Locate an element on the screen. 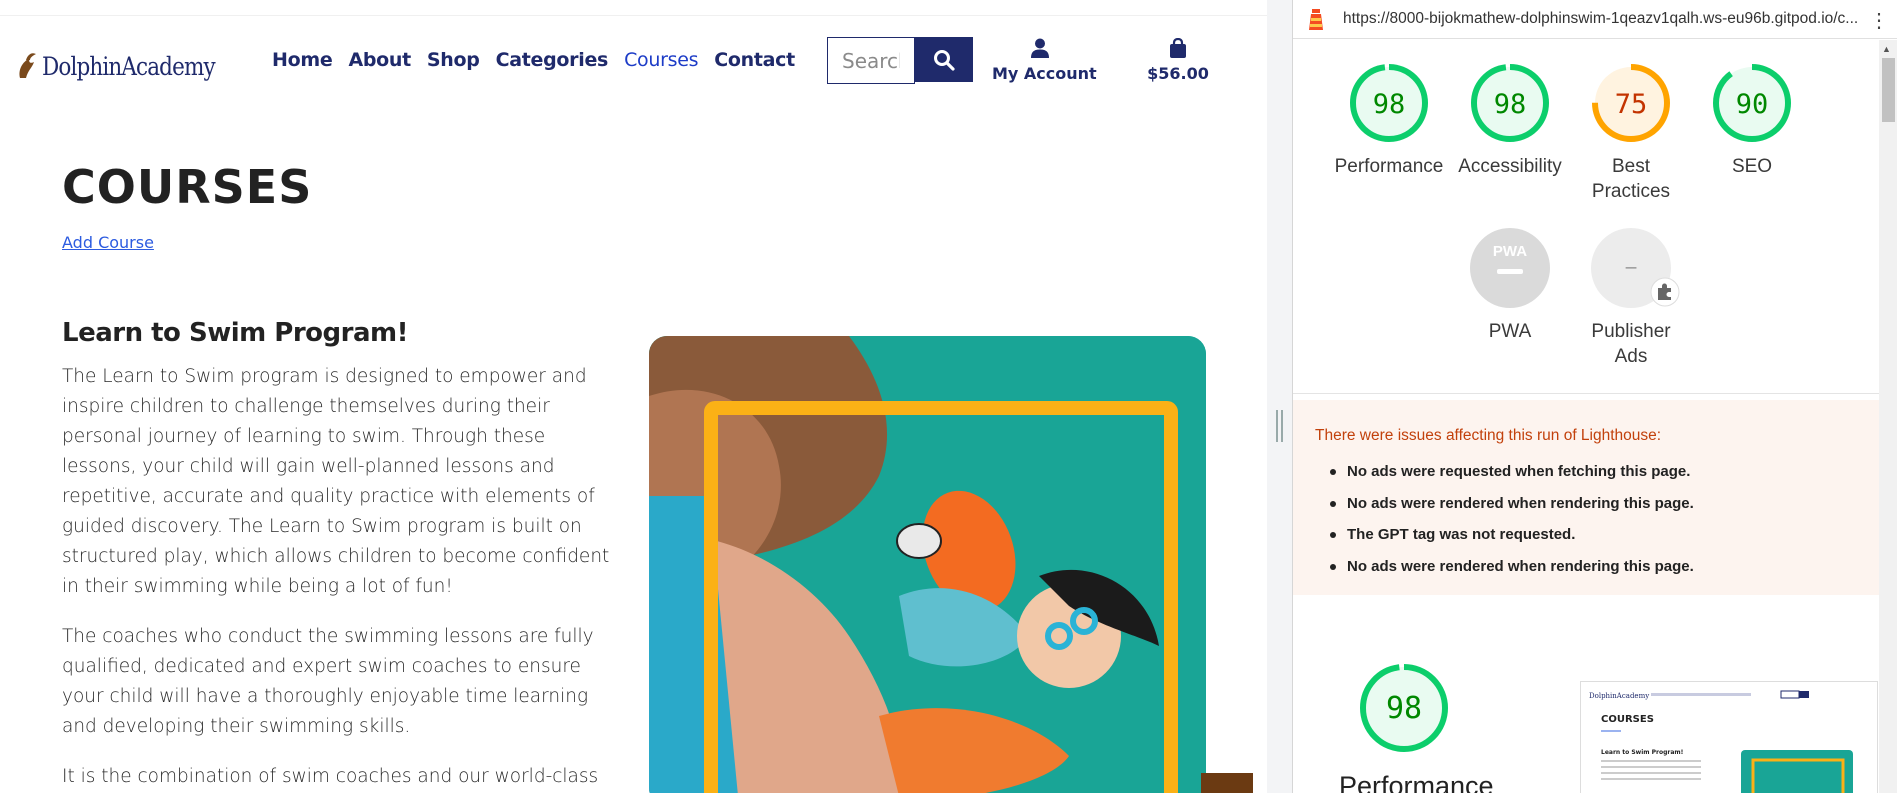  performance-score-value: 98 is located at coordinates (1404, 708).